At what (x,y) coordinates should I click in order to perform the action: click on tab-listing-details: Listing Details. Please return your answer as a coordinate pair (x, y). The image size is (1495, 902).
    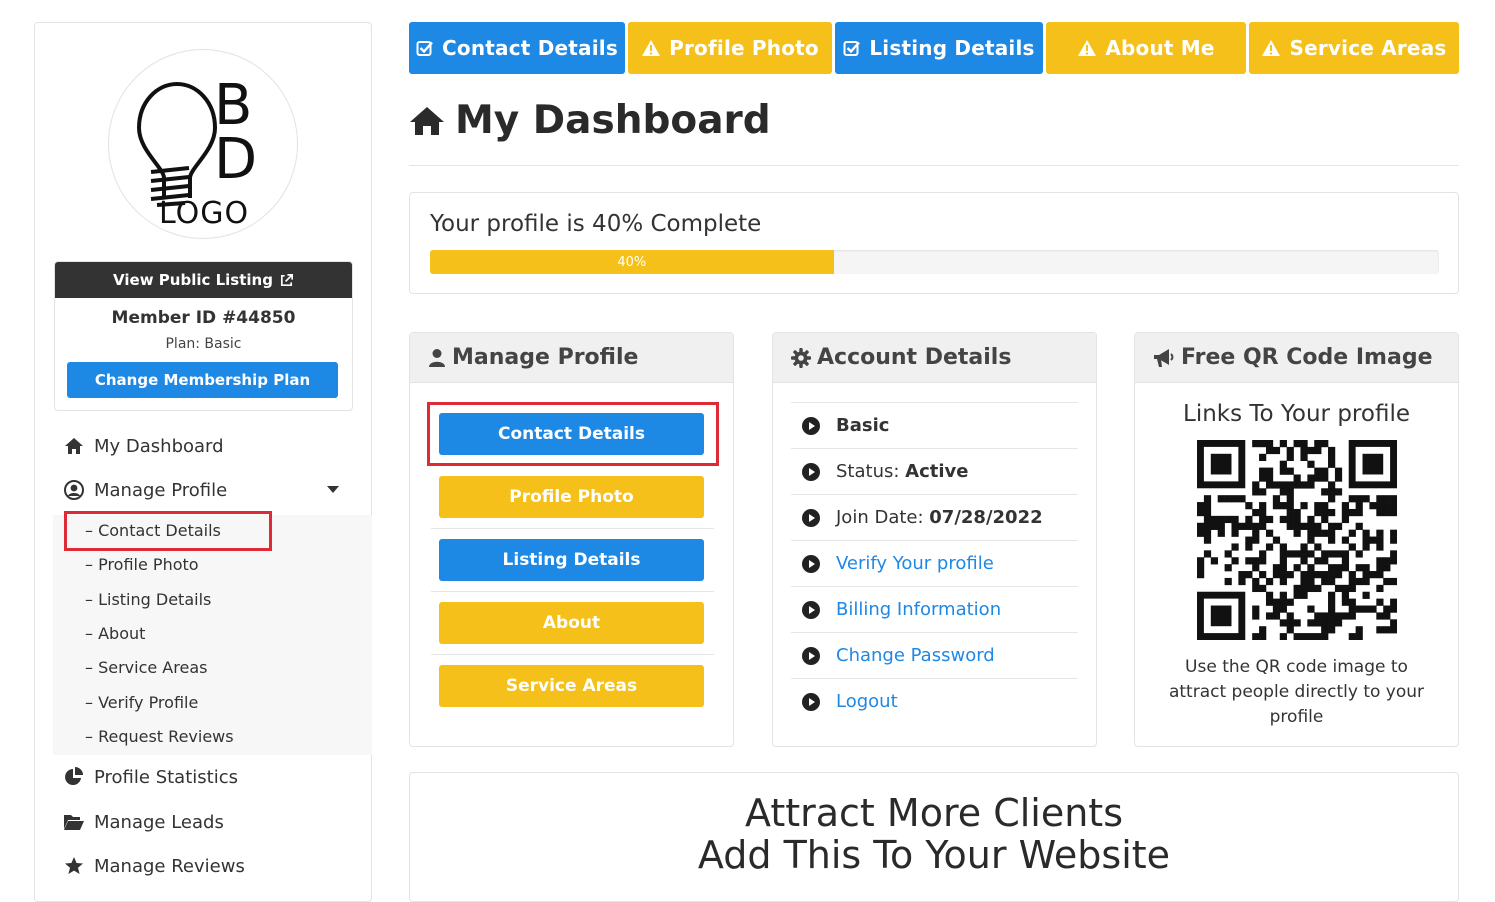
    Looking at the image, I should click on (939, 48).